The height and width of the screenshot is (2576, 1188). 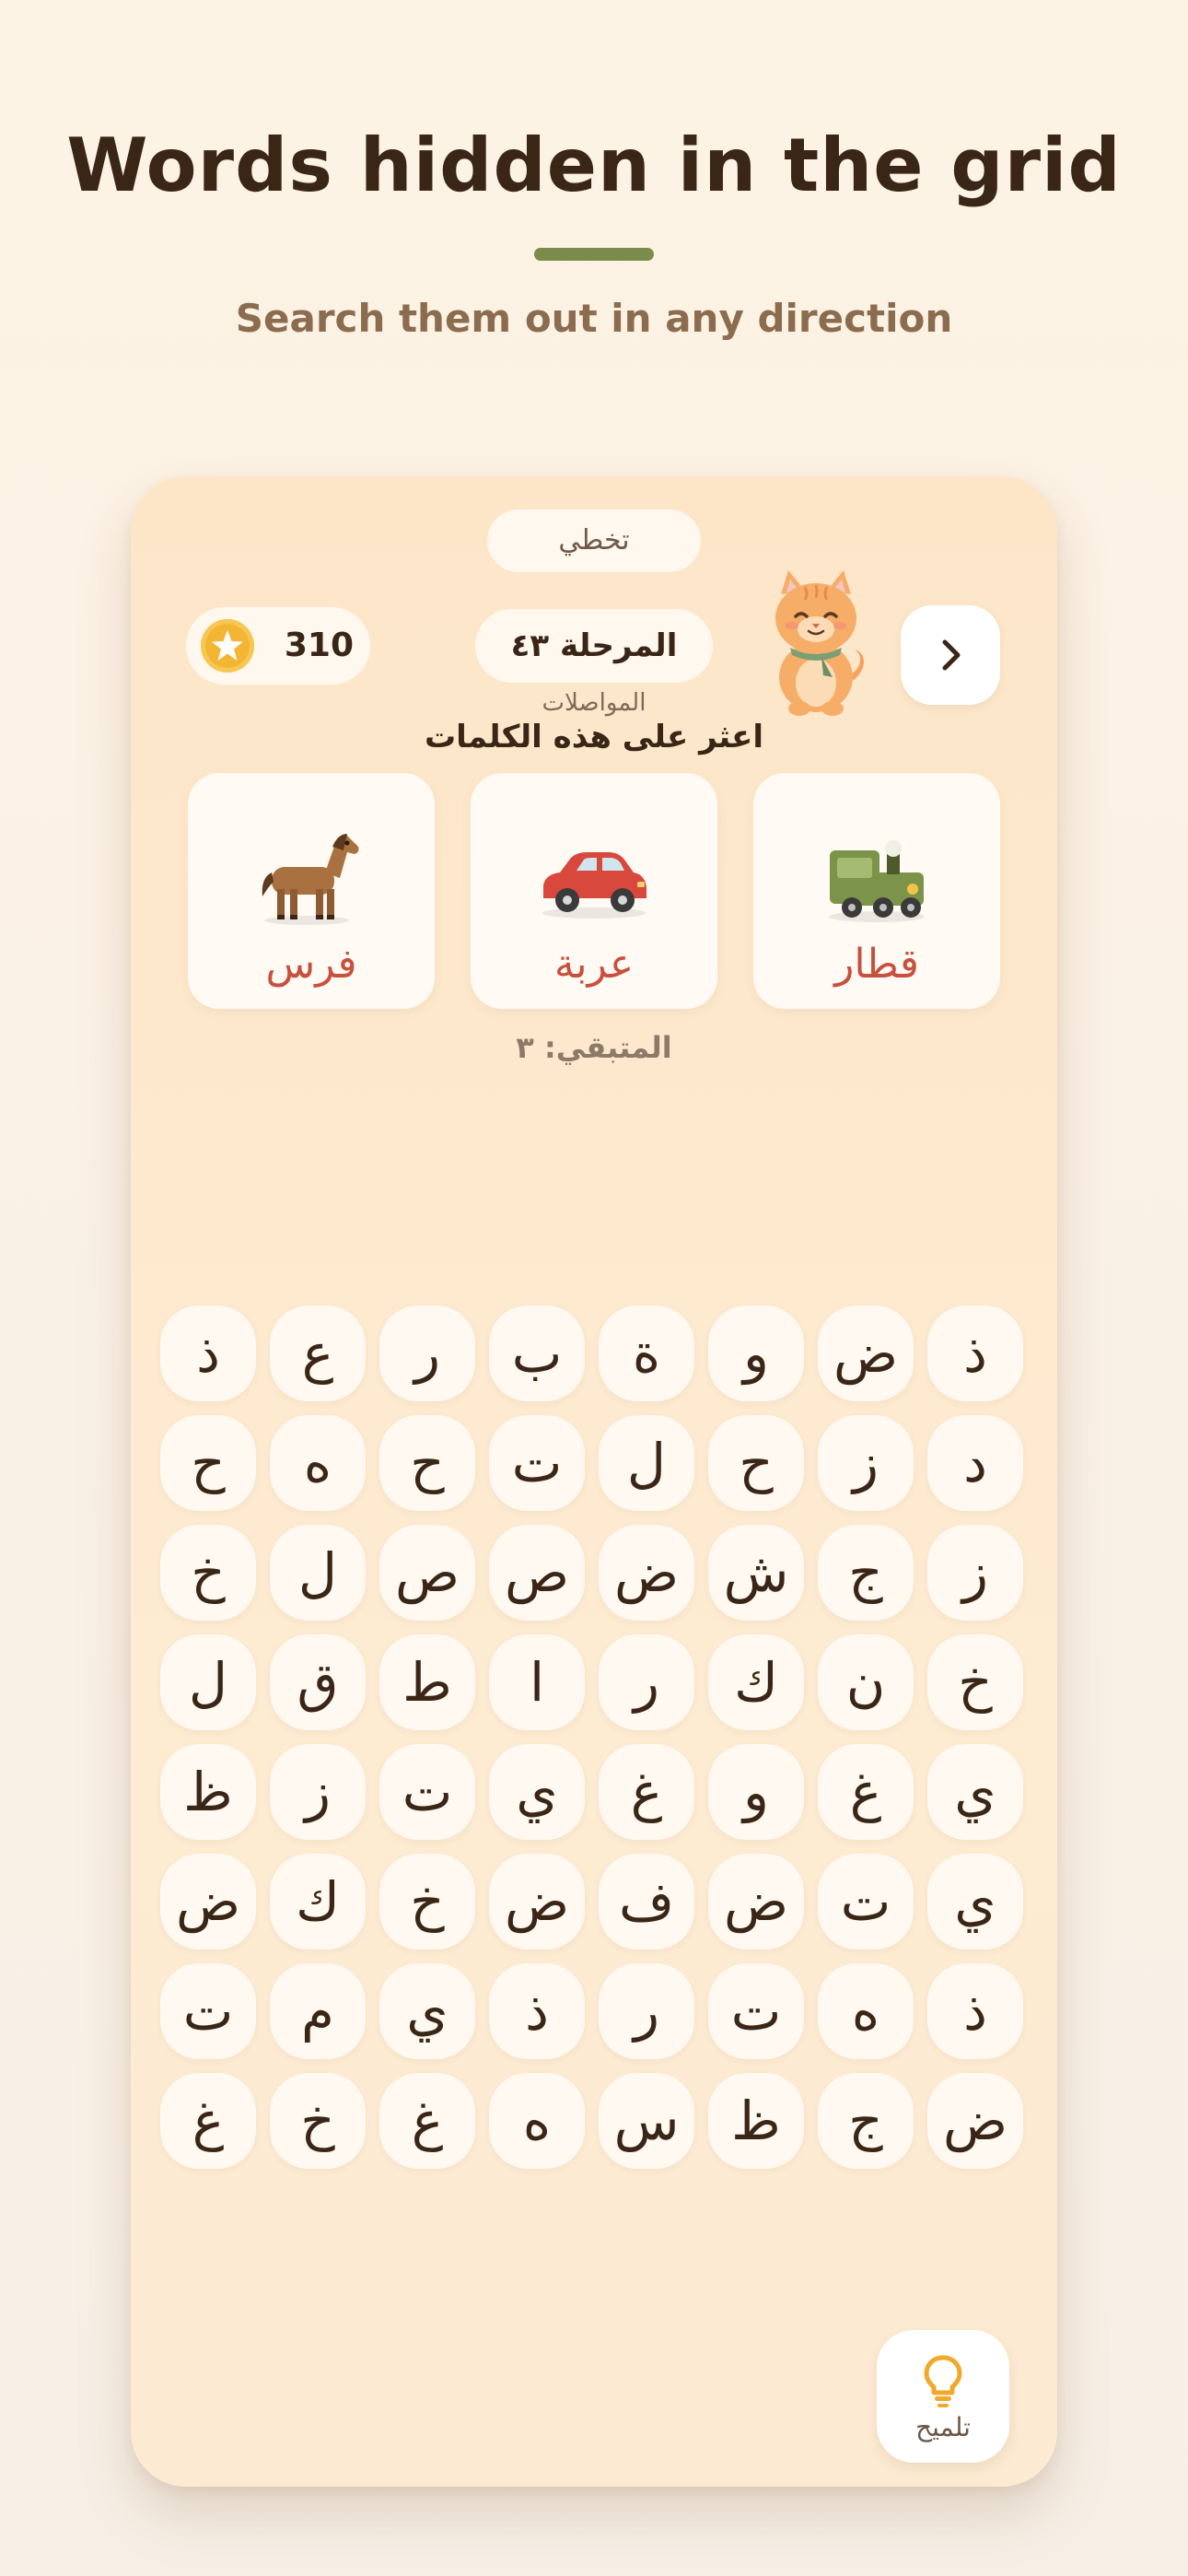 What do you see at coordinates (319, 645) in the screenshot?
I see `coin-count: 310` at bounding box center [319, 645].